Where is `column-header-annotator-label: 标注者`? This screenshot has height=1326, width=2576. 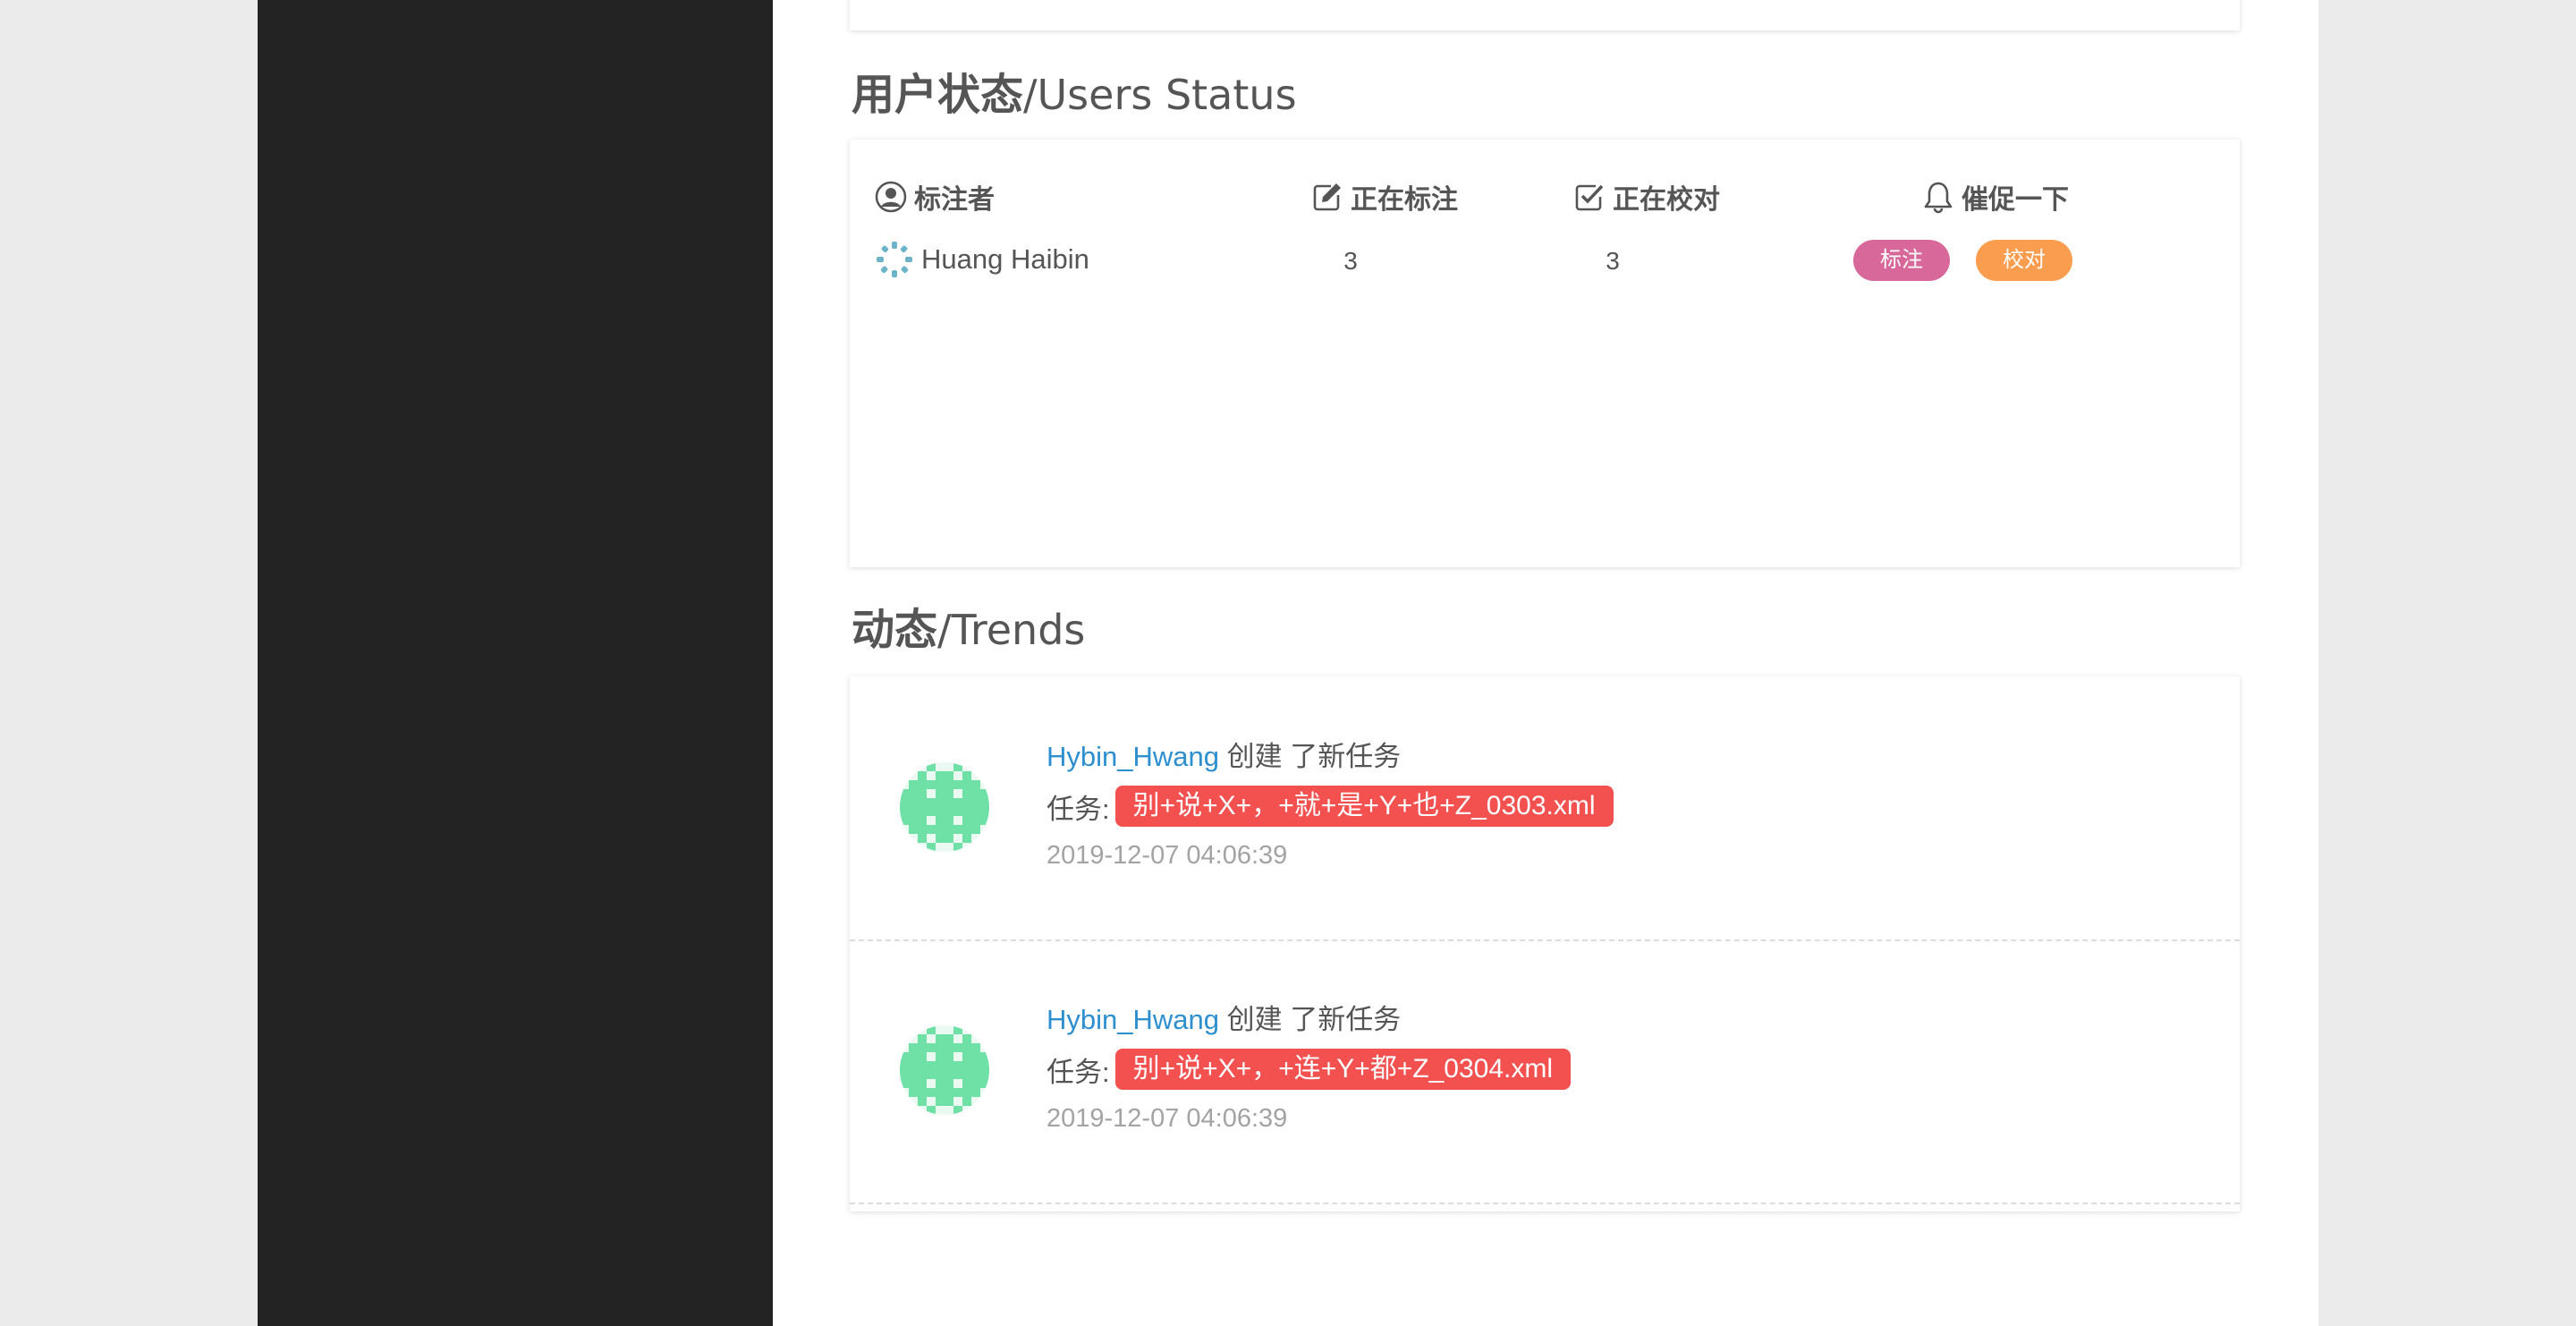 column-header-annotator-label: 标注者 is located at coordinates (954, 200).